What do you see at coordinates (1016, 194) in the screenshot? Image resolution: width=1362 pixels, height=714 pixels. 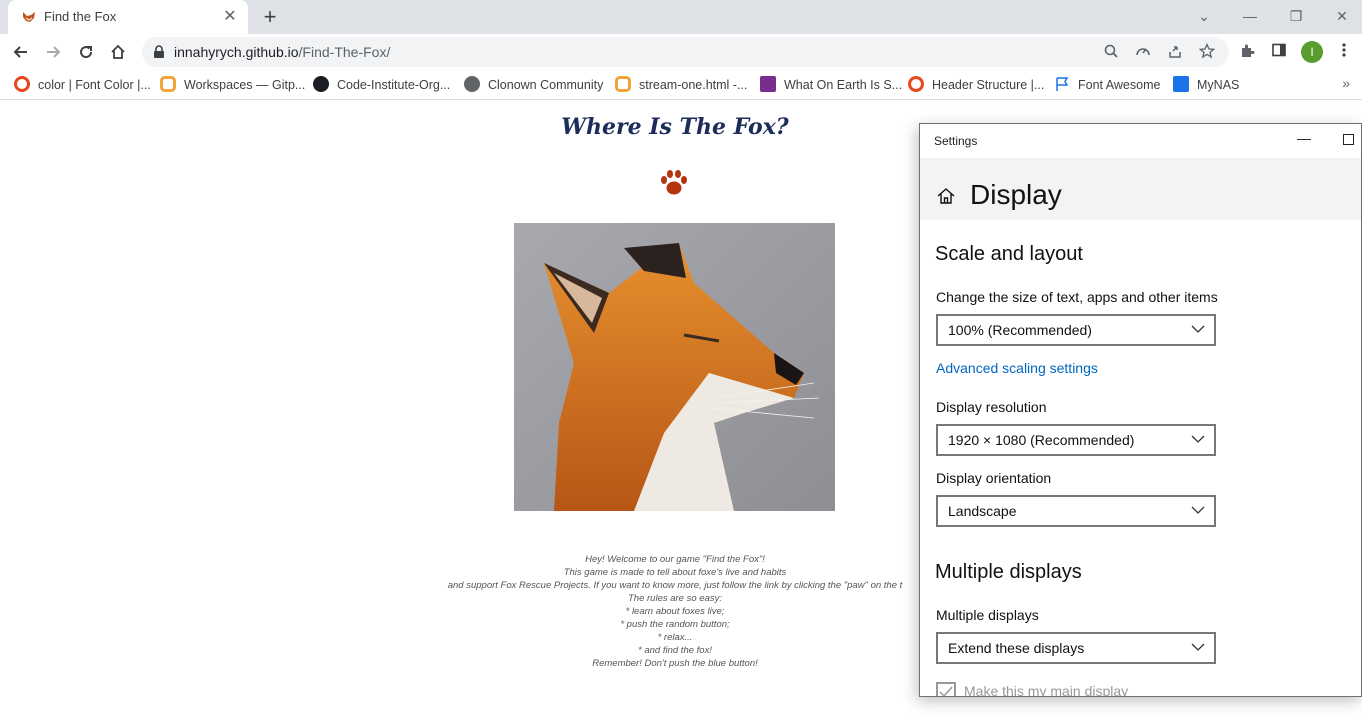 I see `settings-heading: Display` at bounding box center [1016, 194].